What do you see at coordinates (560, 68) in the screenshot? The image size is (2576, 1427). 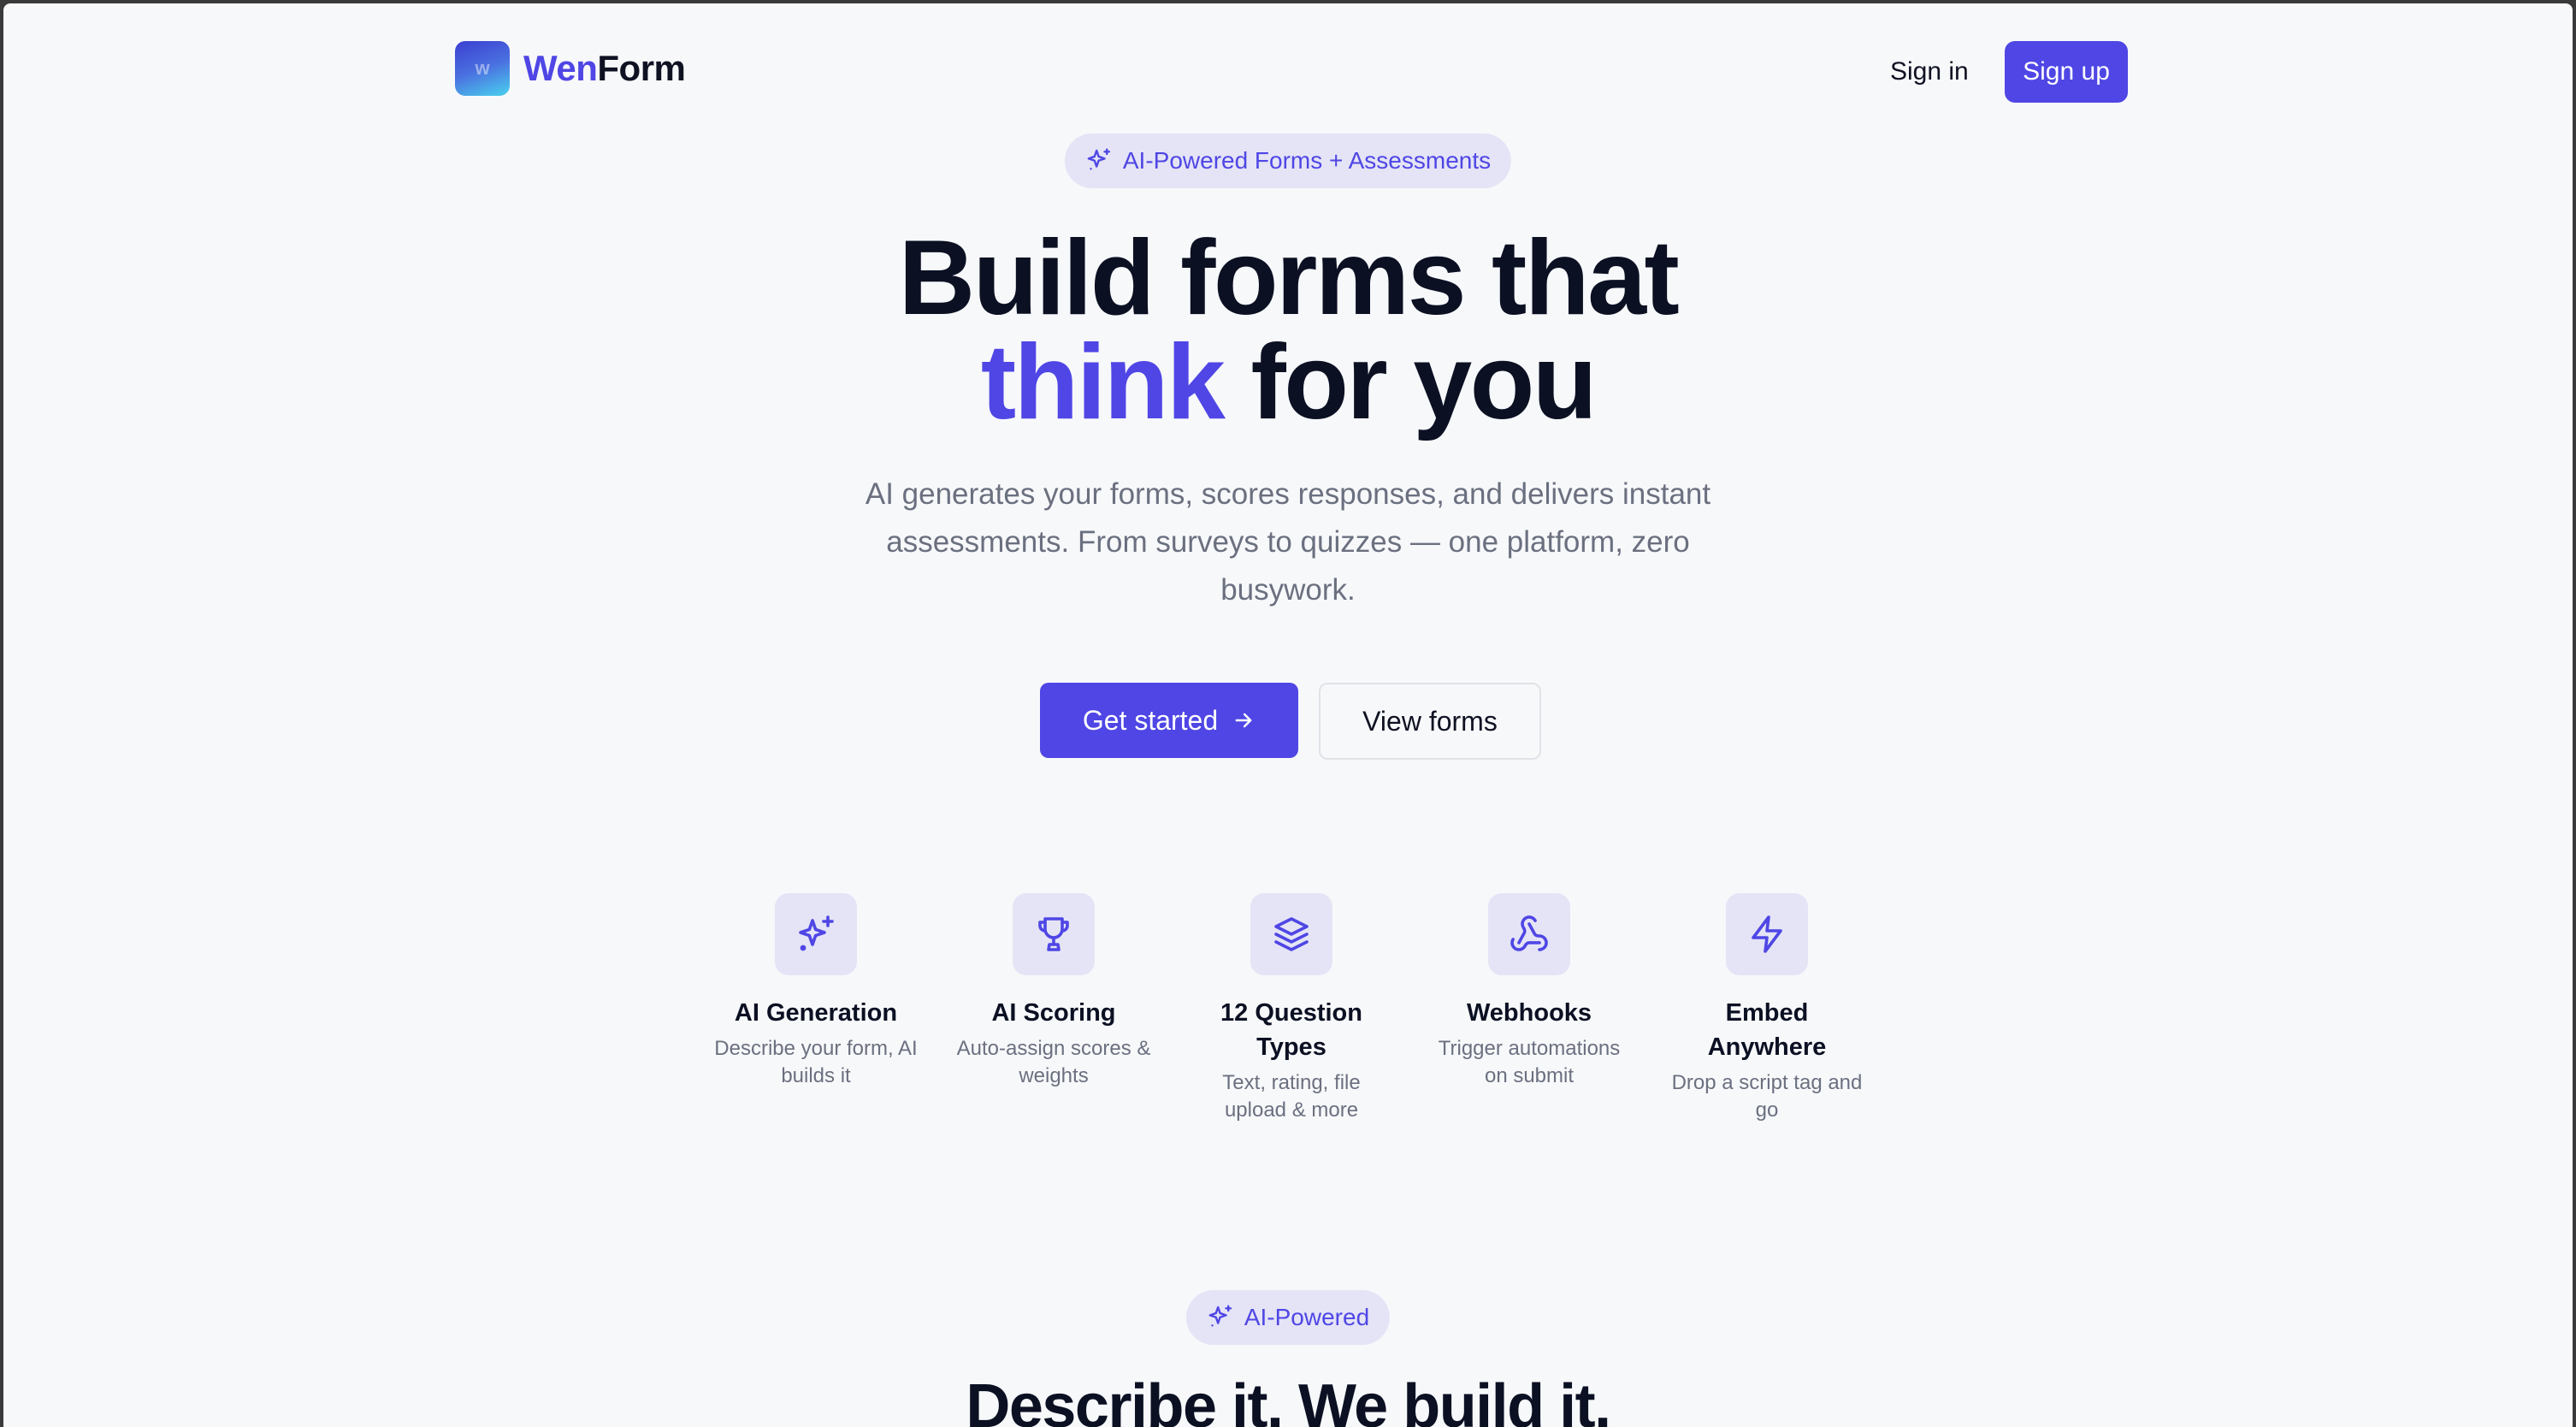 I see `logo-wordmark-accent: Wen` at bounding box center [560, 68].